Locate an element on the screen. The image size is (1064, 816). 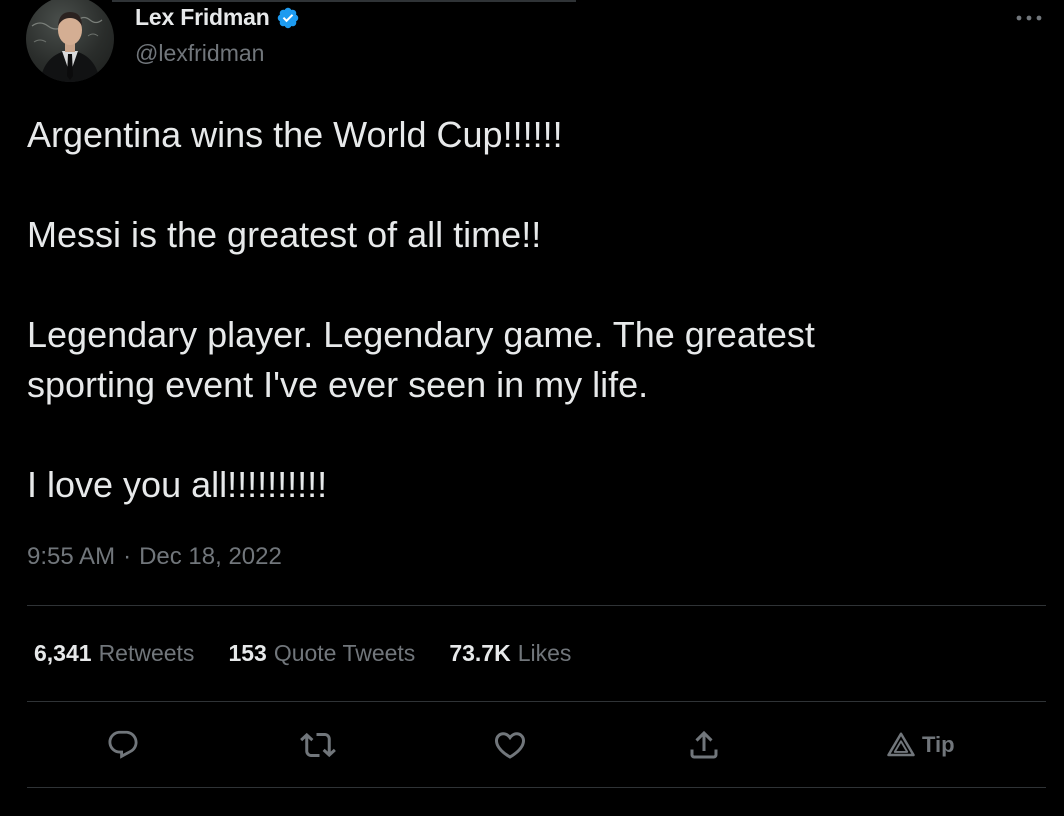
likes-stat: 73.7K Likes is located at coordinates (510, 653).